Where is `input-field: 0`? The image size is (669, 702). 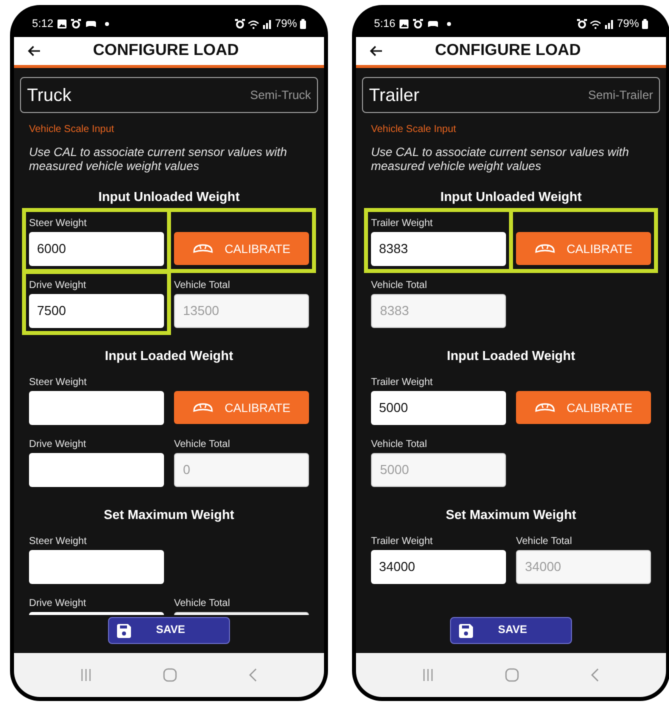
input-field: 0 is located at coordinates (241, 470).